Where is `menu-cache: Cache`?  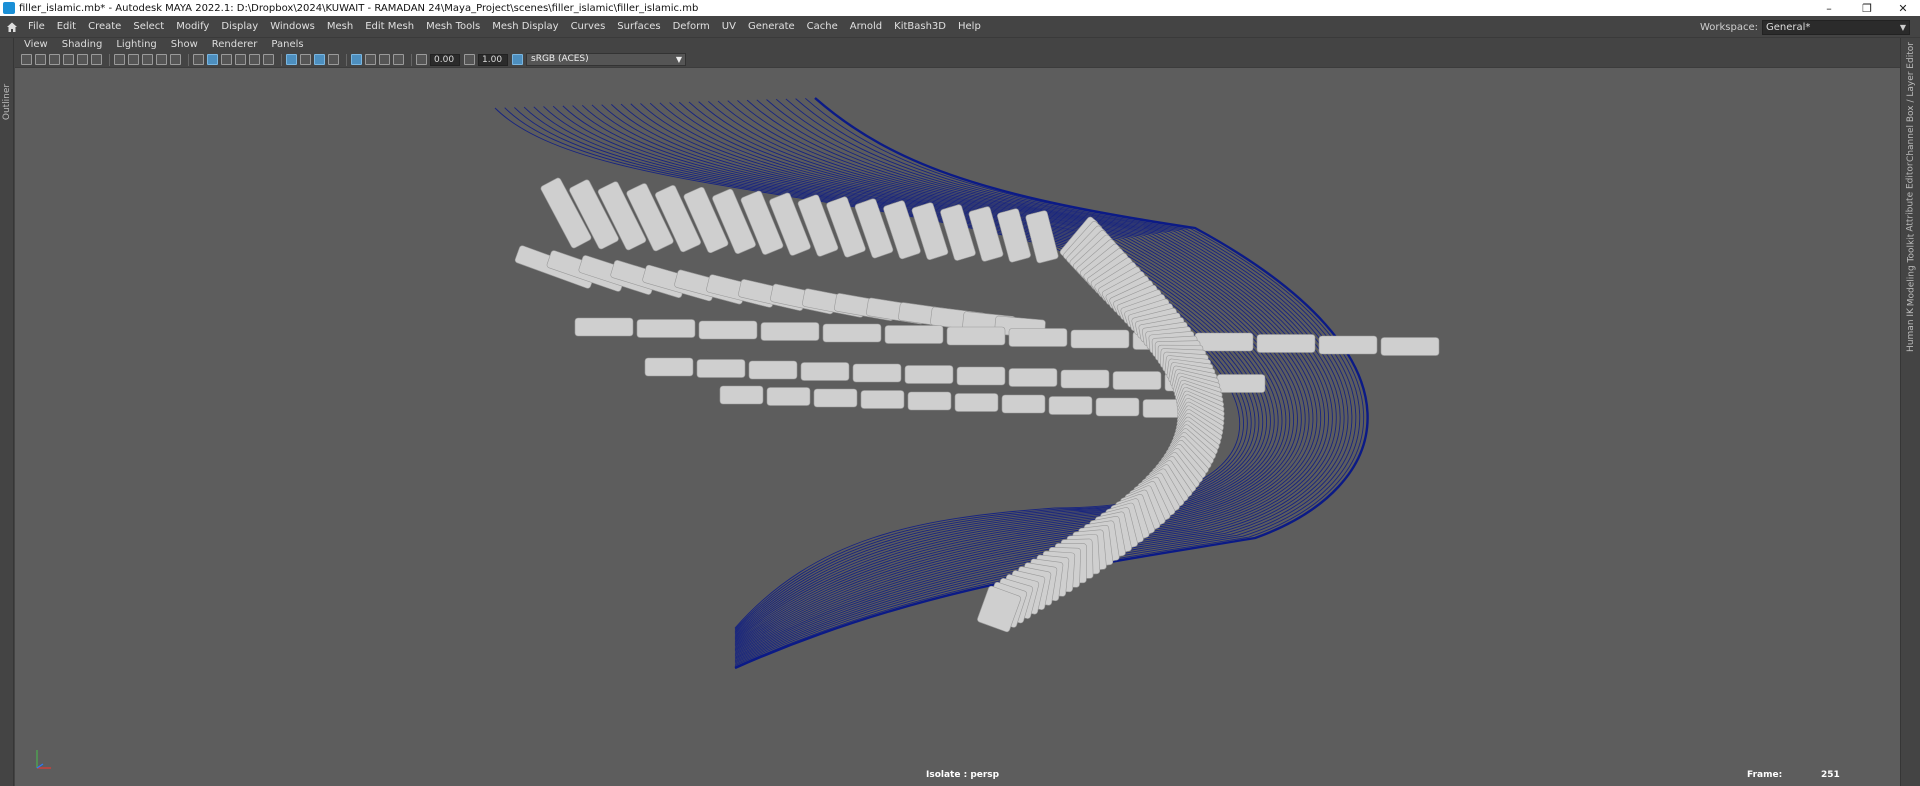 menu-cache: Cache is located at coordinates (822, 27).